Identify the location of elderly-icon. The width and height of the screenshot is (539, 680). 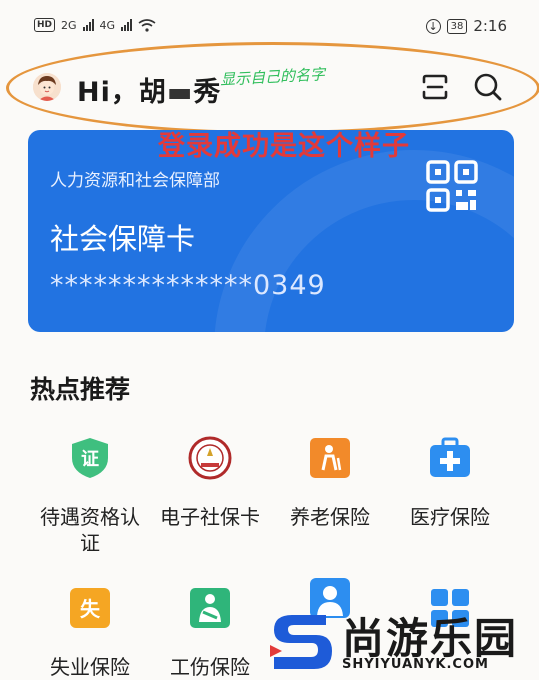
(330, 458).